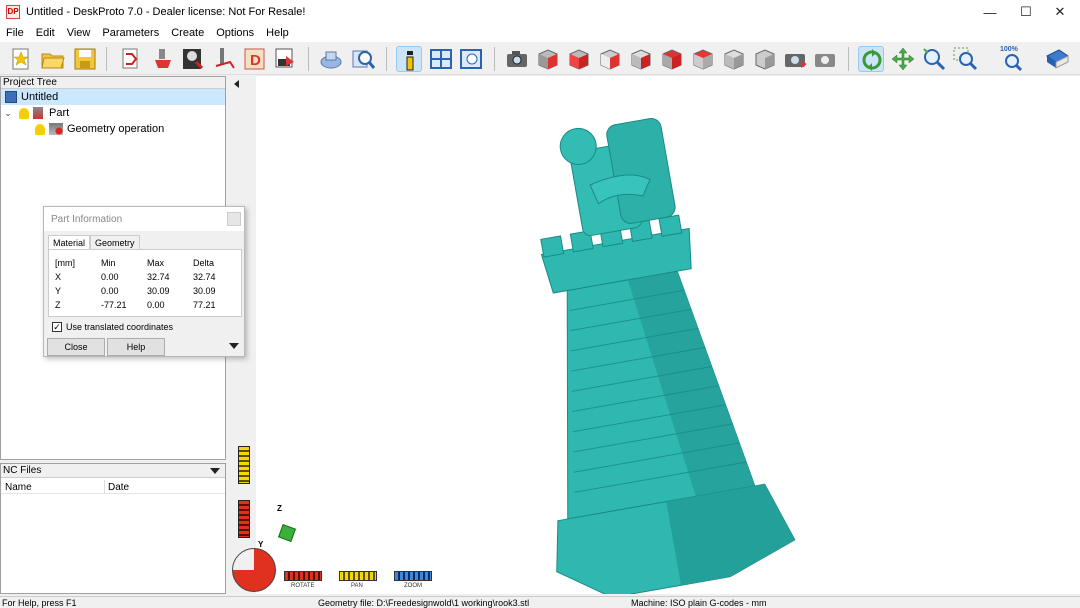 This screenshot has width=1080, height=608. Describe the element at coordinates (796, 59) in the screenshot. I see `render-settings-icon` at that location.